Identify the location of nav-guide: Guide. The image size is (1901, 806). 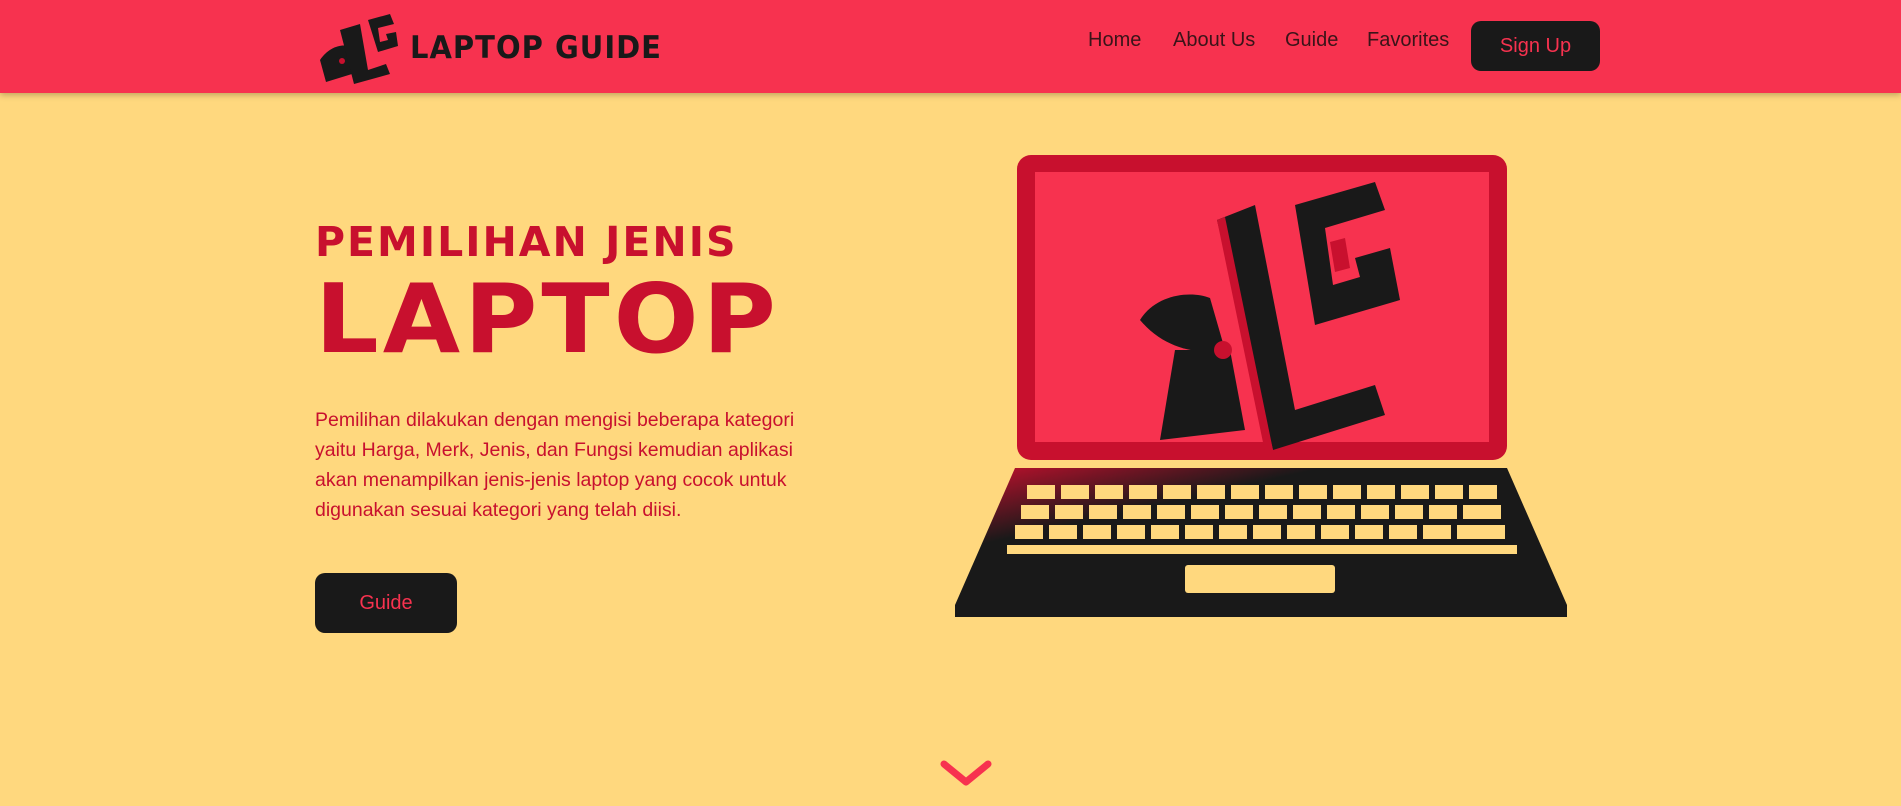
(1311, 40).